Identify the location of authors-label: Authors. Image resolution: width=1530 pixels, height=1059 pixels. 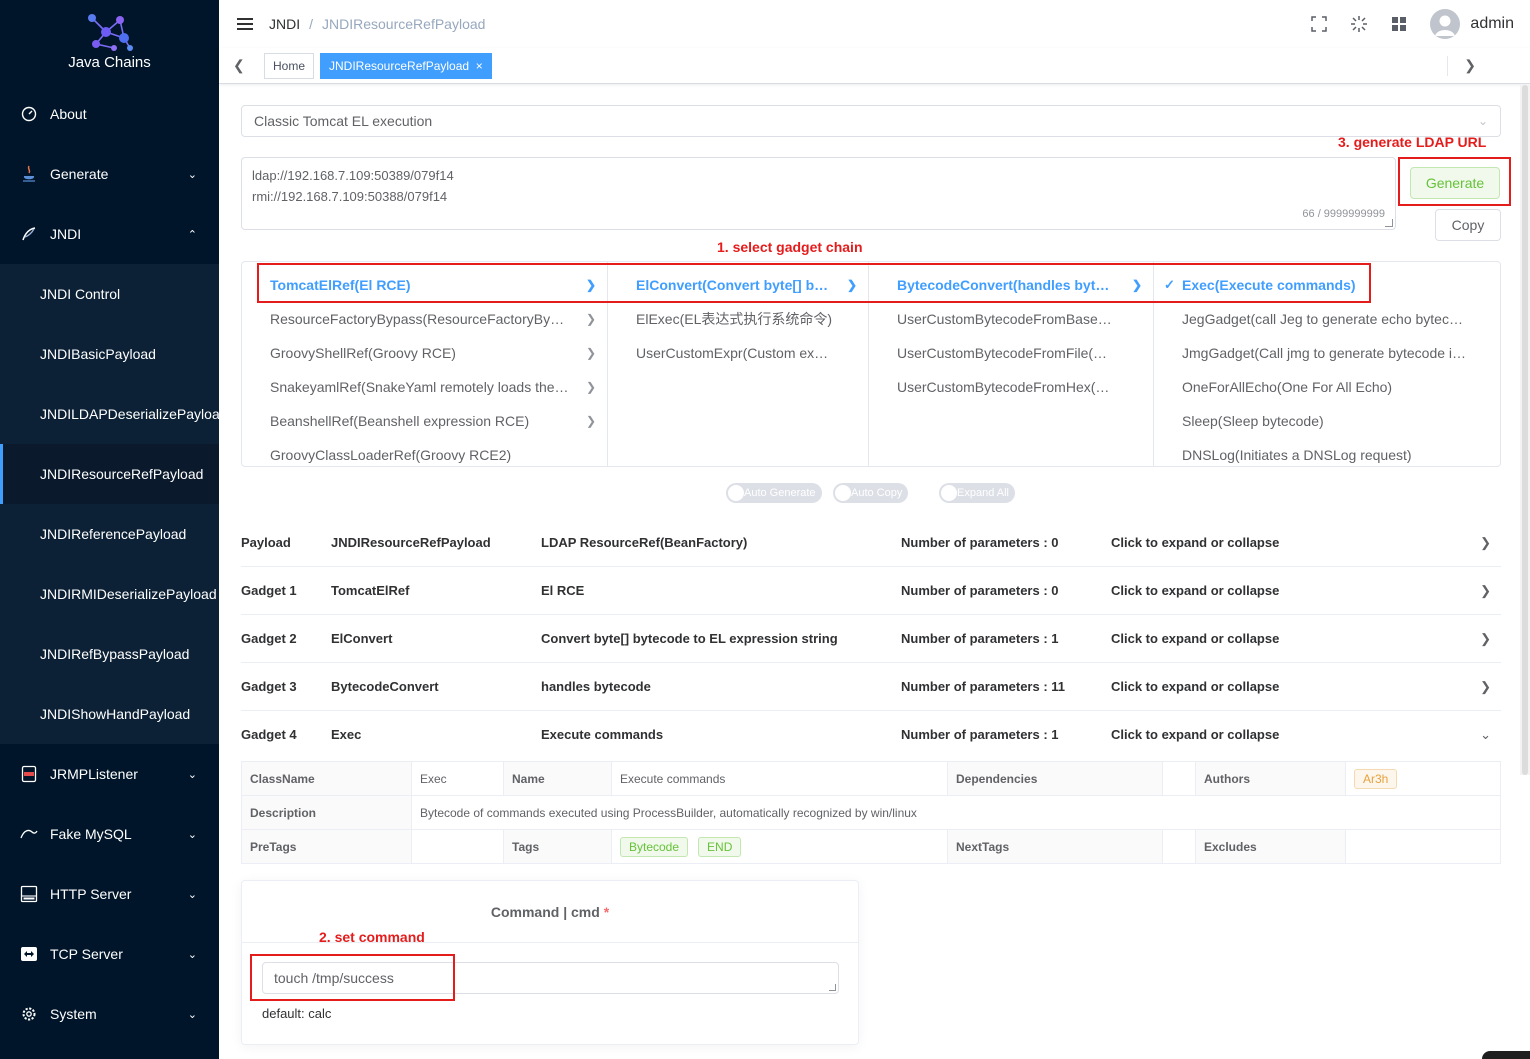
(1270, 778).